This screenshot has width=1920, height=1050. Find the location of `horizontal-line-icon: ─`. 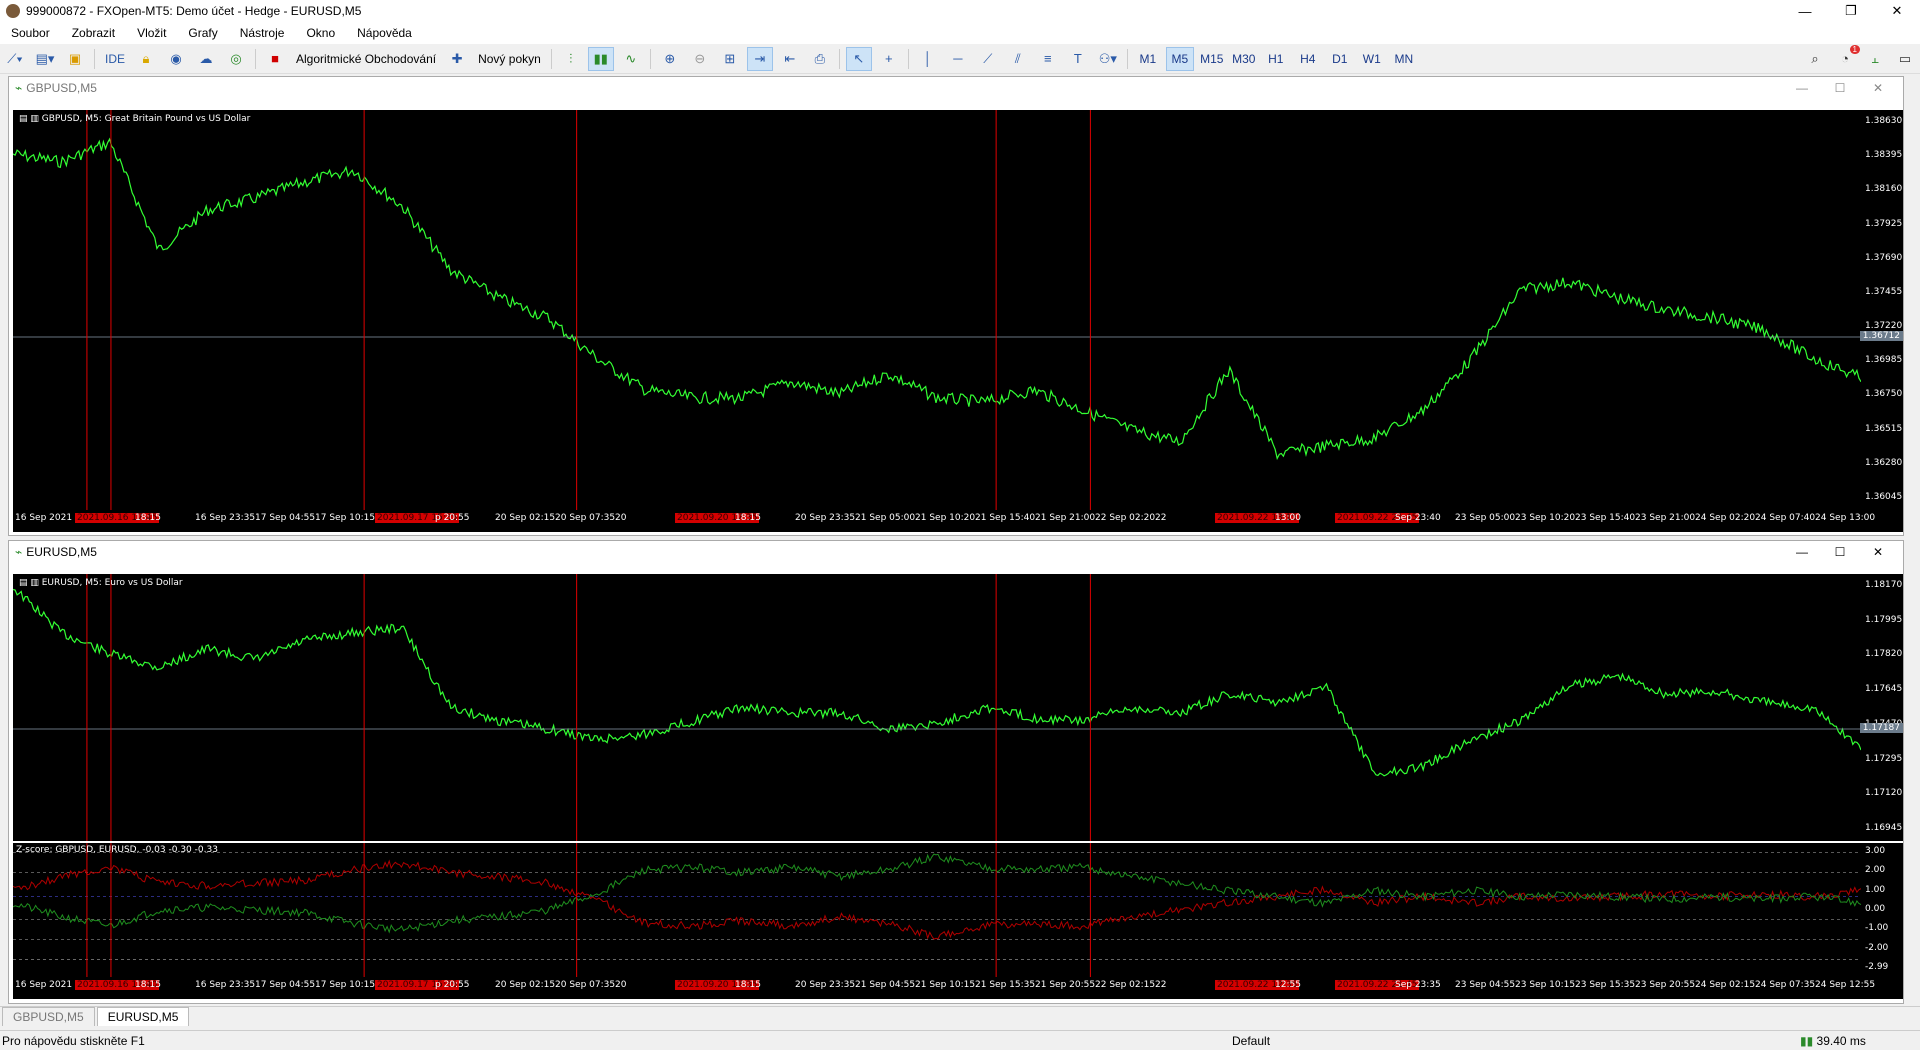

horizontal-line-icon: ─ is located at coordinates (958, 59).